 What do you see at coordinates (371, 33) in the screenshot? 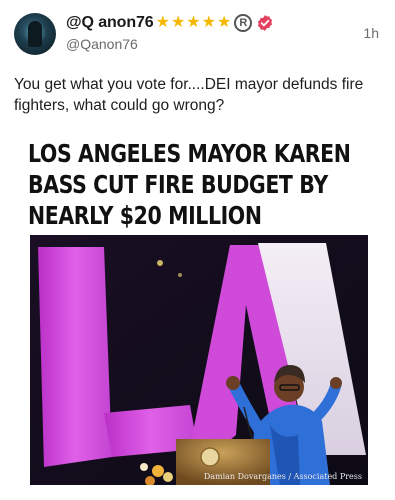
I see `post-timestamp: 1h` at bounding box center [371, 33].